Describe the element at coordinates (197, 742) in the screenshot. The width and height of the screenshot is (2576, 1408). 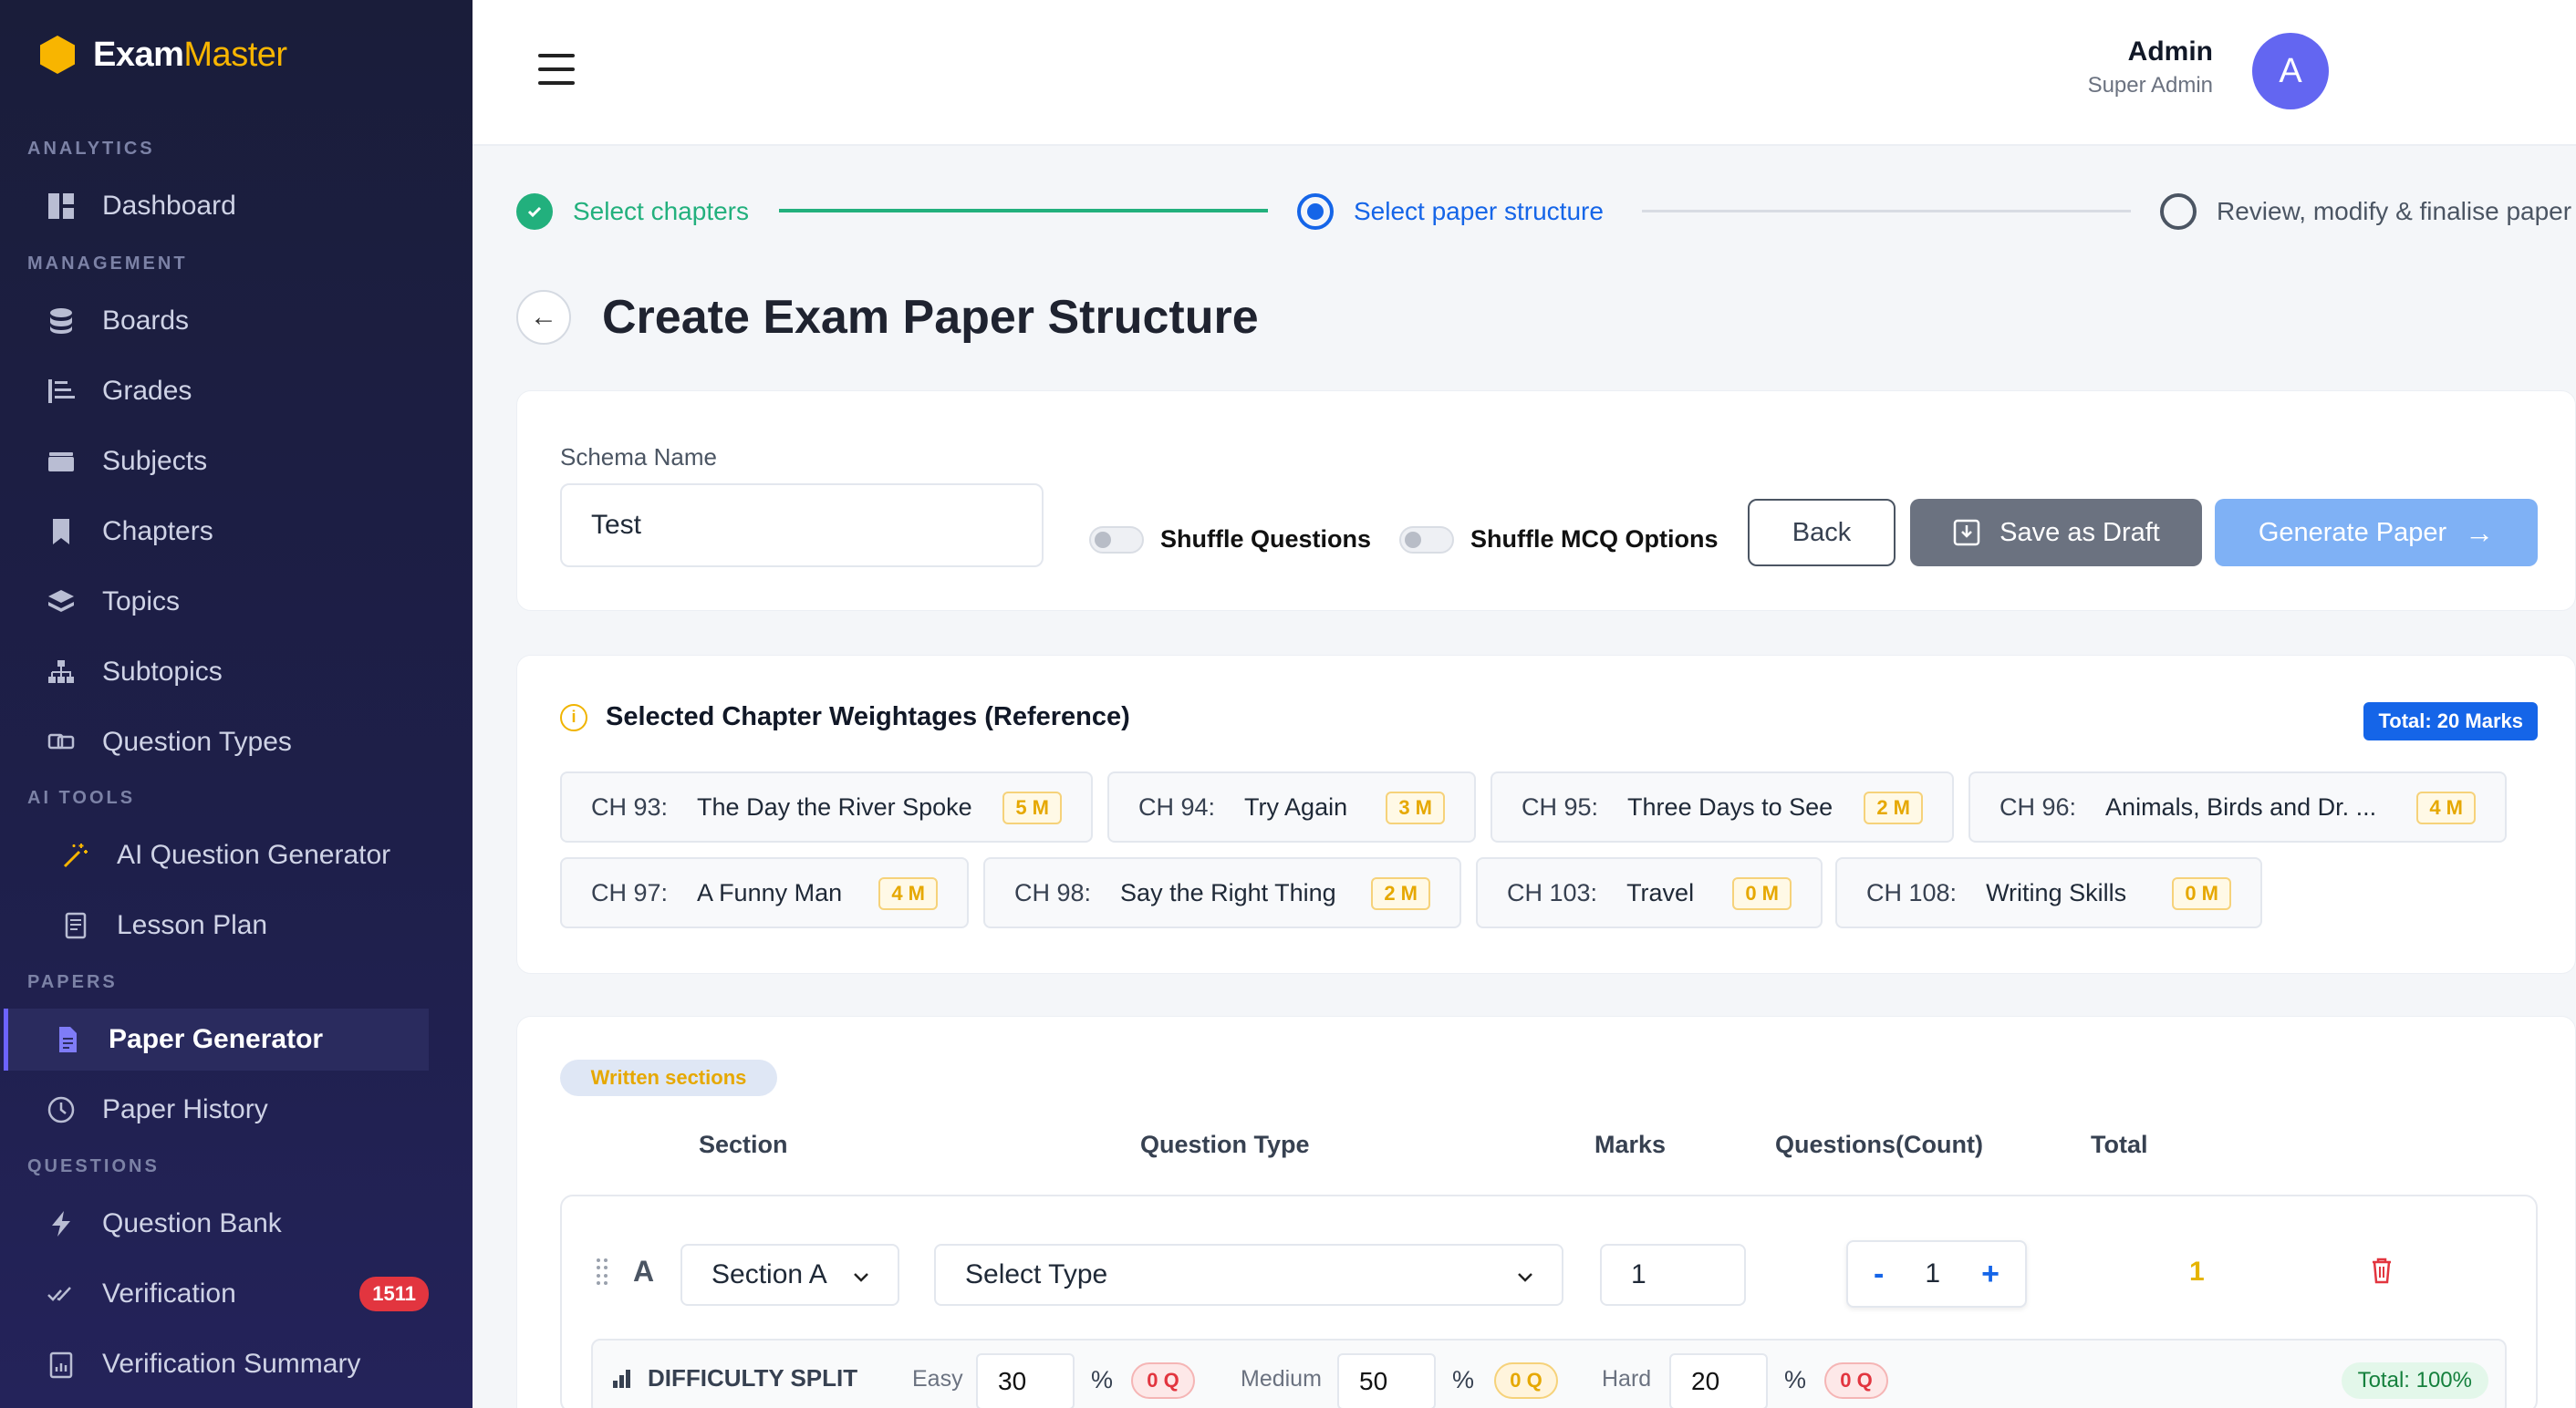
I see `sidebar-item-label: Question Types` at that location.